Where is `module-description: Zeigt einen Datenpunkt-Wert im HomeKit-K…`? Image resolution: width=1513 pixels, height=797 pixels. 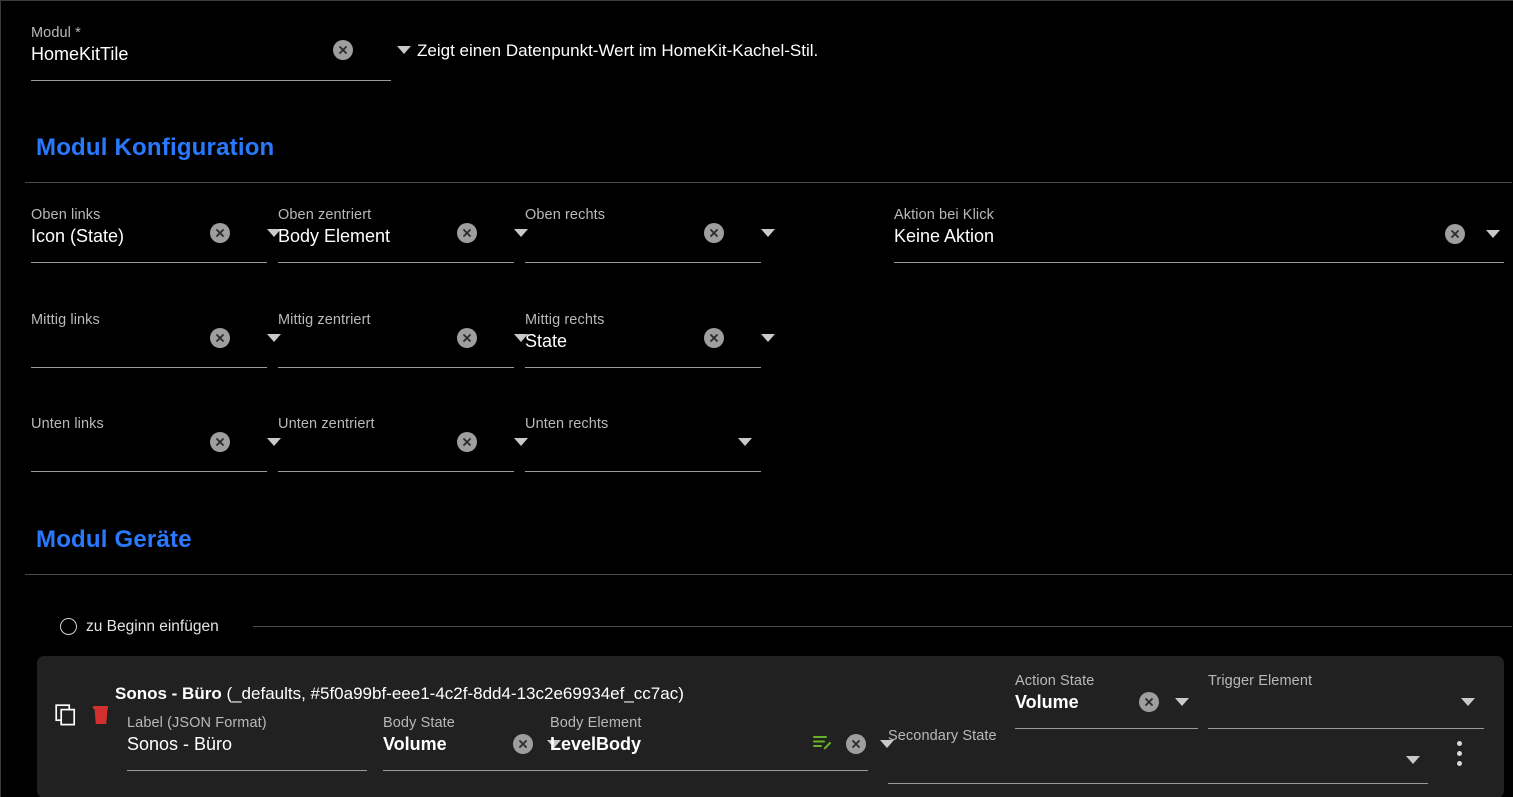
module-description: Zeigt einen Datenpunkt-Wert im HomeKit-K… is located at coordinates (618, 50).